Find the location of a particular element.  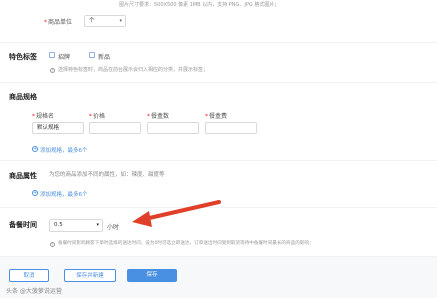

tag-label-new: 新品 is located at coordinates (104, 57).